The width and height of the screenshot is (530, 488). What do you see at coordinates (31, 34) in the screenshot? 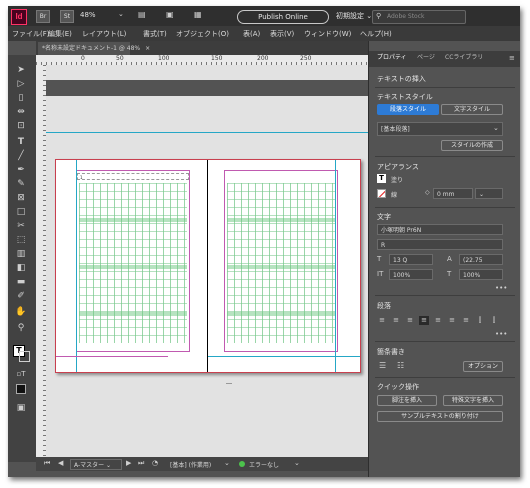
I see `menu-file: ファイル(F)` at bounding box center [31, 34].